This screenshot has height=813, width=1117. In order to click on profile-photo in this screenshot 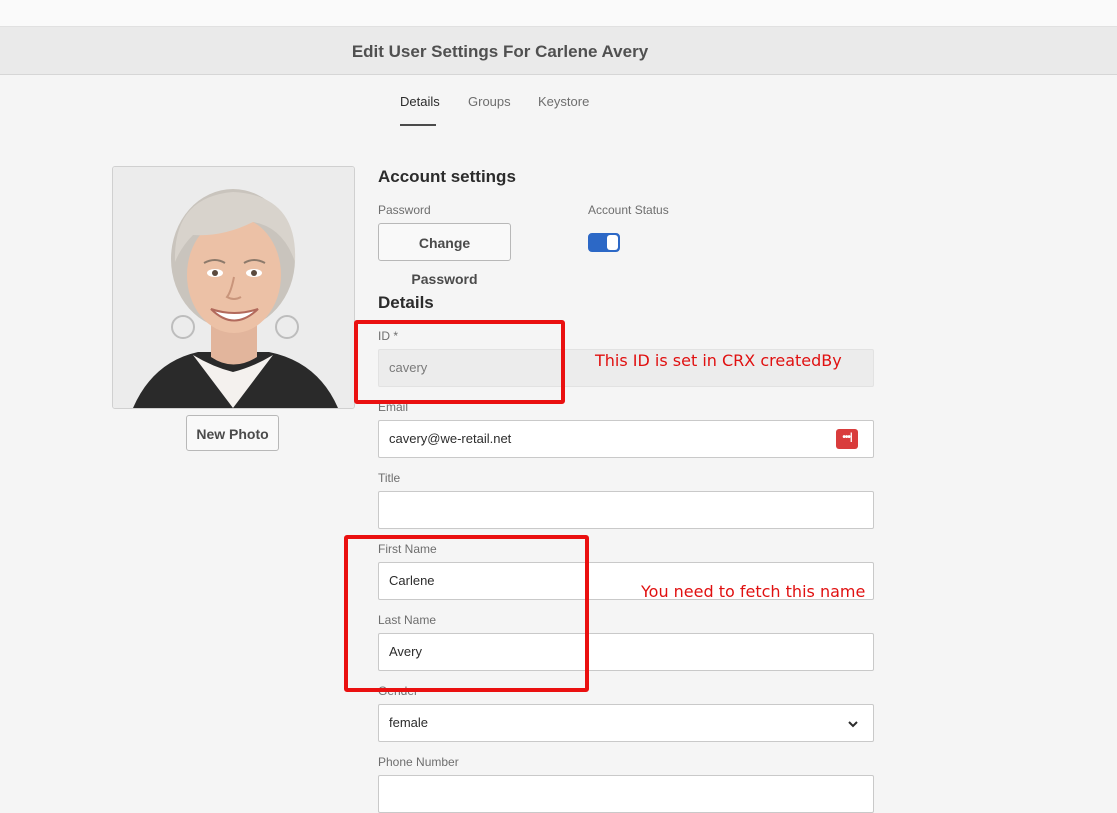, I will do `click(233, 287)`.